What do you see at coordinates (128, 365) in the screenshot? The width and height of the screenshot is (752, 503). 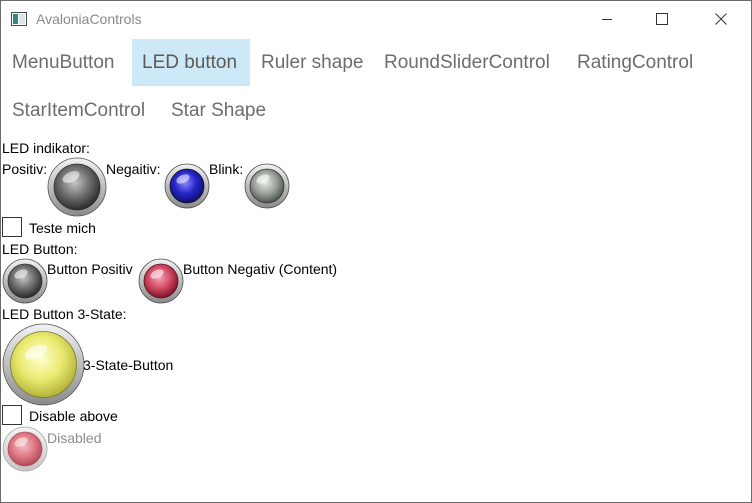 I see `led-3state-label: 3-State-Button` at bounding box center [128, 365].